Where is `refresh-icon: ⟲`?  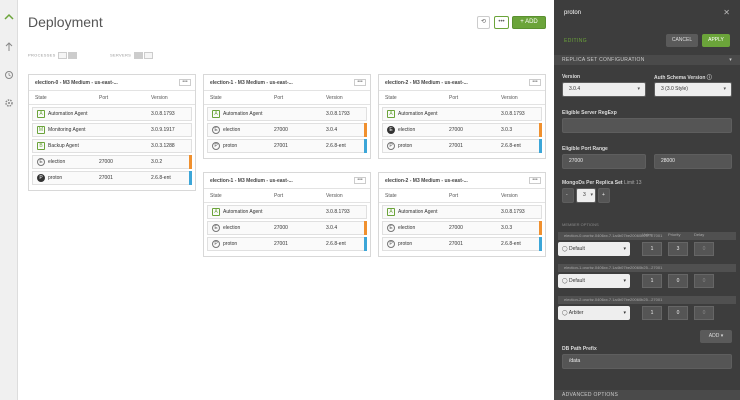 refresh-icon: ⟲ is located at coordinates (483, 22).